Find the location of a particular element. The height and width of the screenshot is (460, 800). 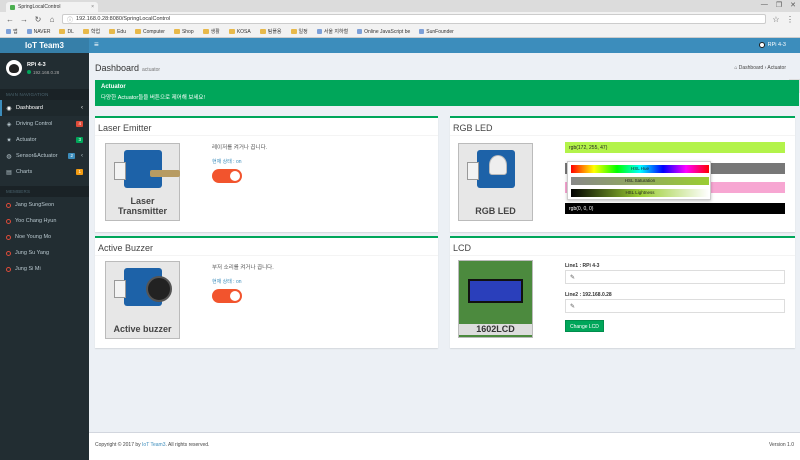

count-badge: 3 is located at coordinates (79, 140).